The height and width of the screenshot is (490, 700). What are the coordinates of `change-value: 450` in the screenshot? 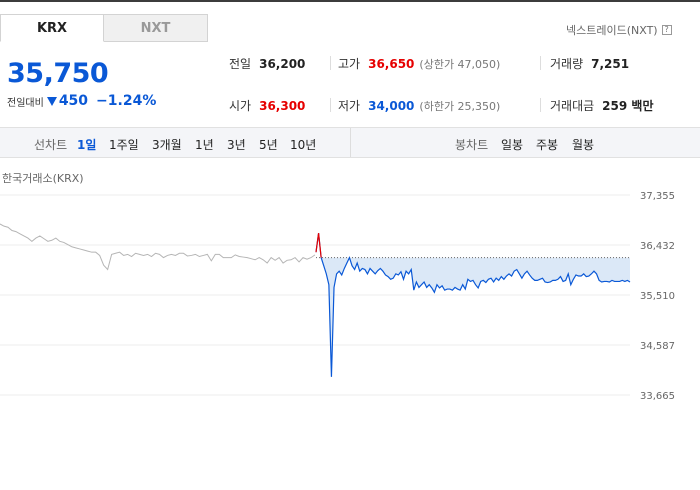 It's located at (73, 101).